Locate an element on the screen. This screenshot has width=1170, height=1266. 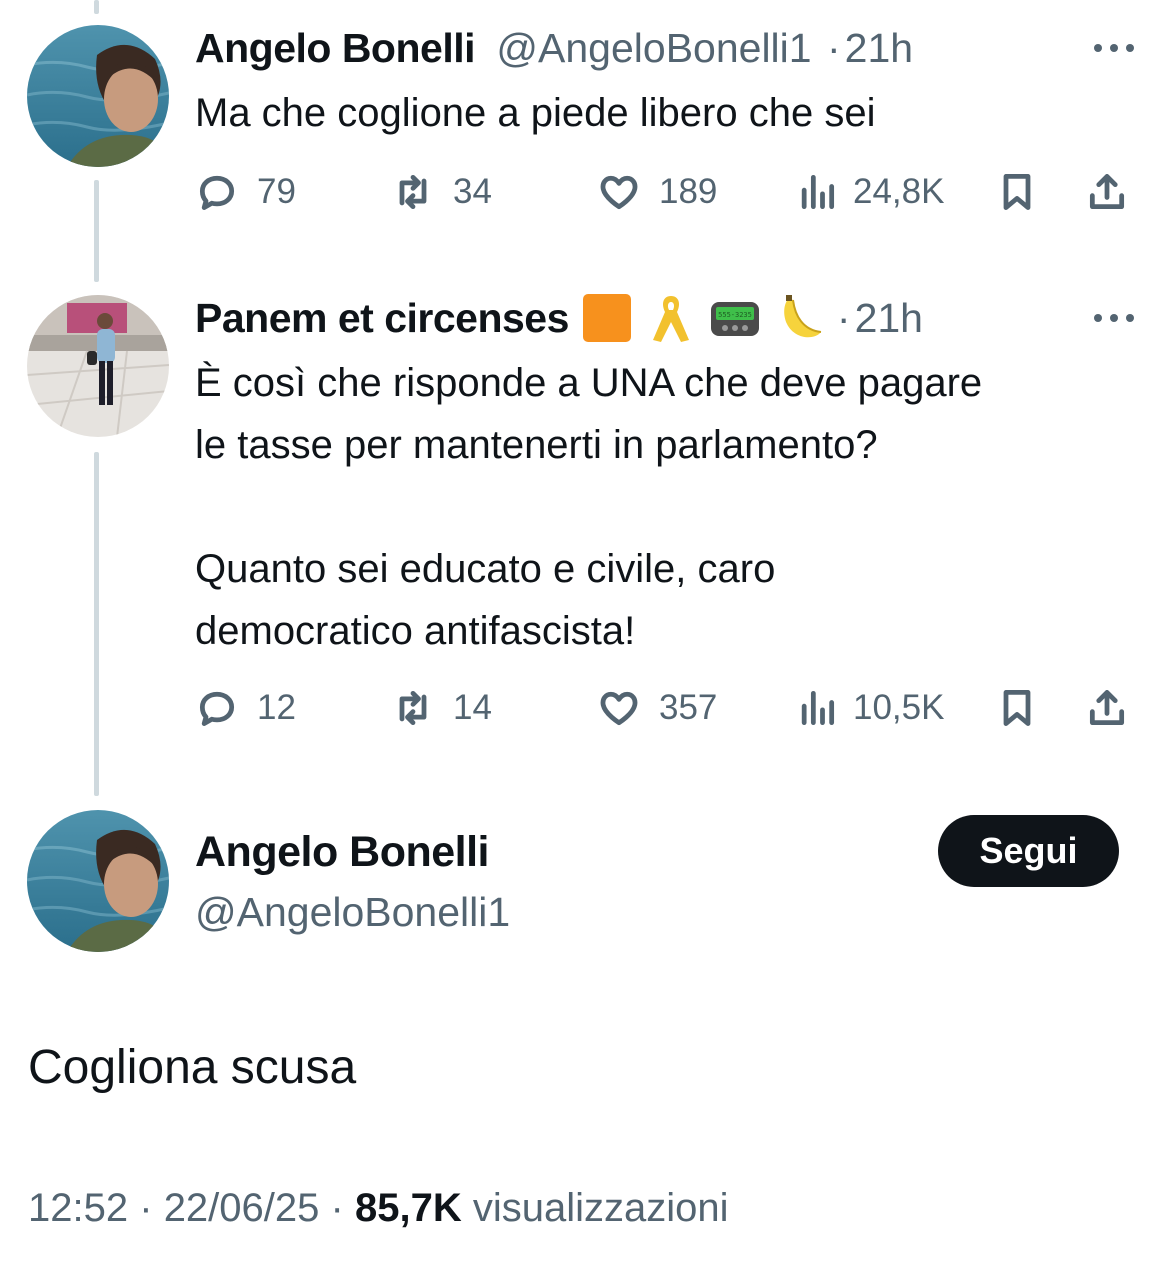
text-segment: scusa is located at coordinates (287, 1067).